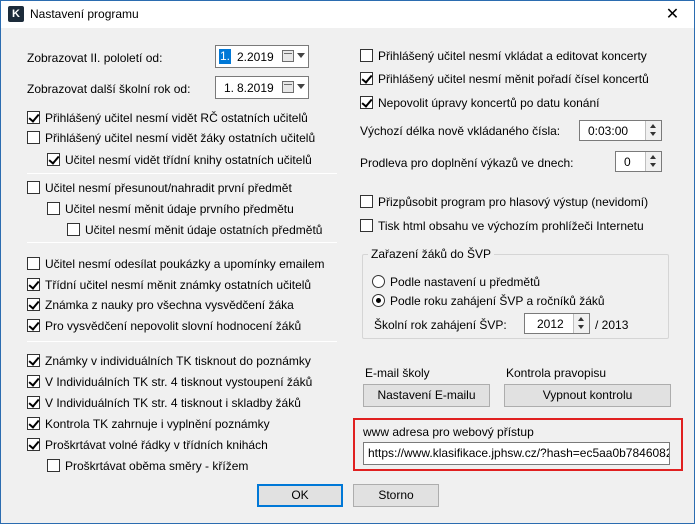 This screenshot has height=524, width=695. What do you see at coordinates (225, 56) in the screenshot?
I see `second-term-day: 1.` at bounding box center [225, 56].